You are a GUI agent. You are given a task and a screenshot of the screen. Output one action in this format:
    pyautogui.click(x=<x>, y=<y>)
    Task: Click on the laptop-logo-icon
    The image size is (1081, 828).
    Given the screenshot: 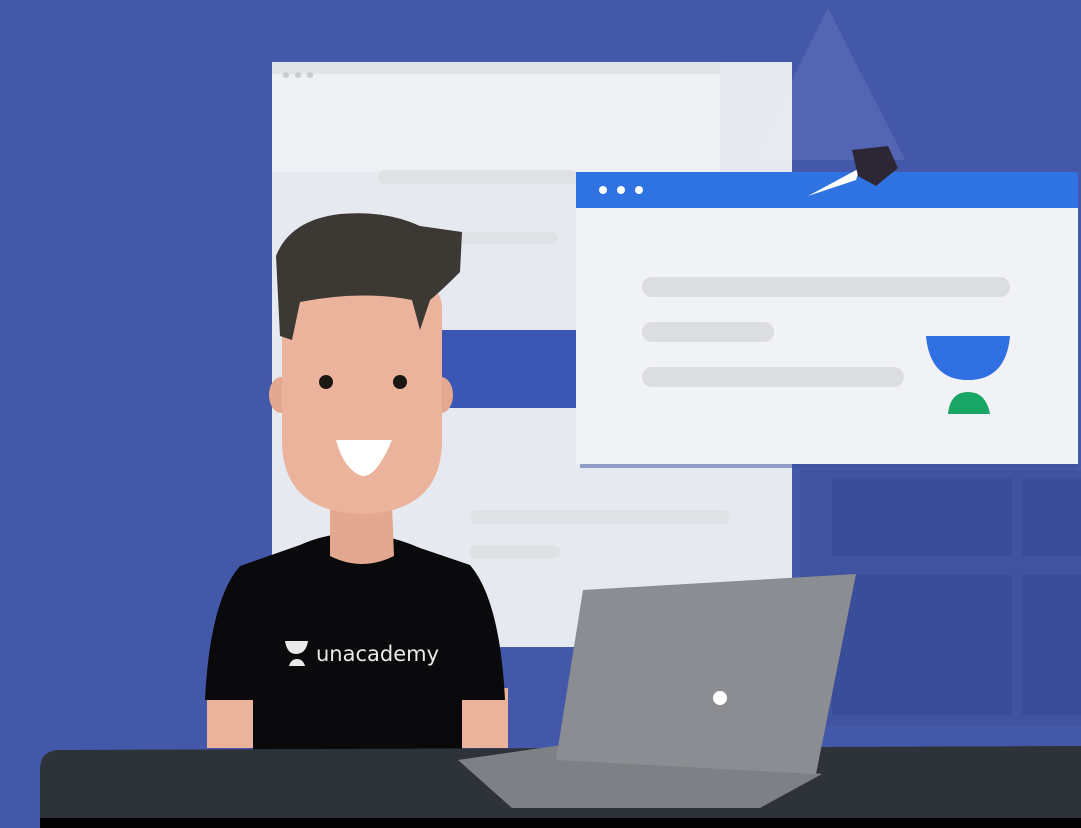 What is the action you would take?
    pyautogui.click(x=720, y=698)
    